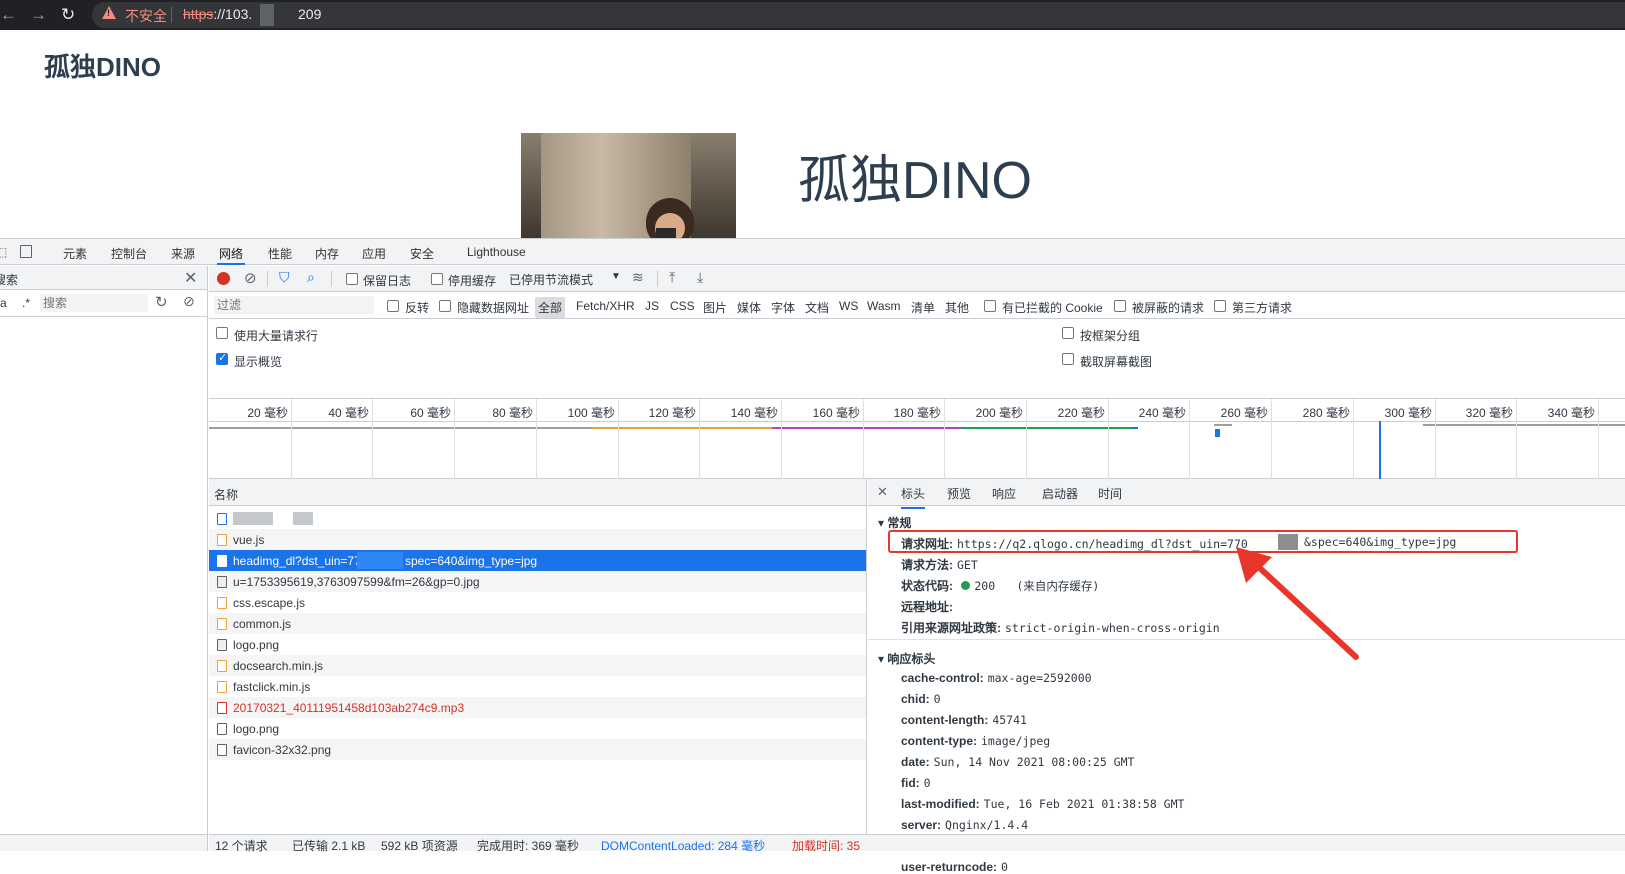  What do you see at coordinates (267, 413) in the screenshot?
I see `timeline-tick-label: 20 毫秒` at bounding box center [267, 413].